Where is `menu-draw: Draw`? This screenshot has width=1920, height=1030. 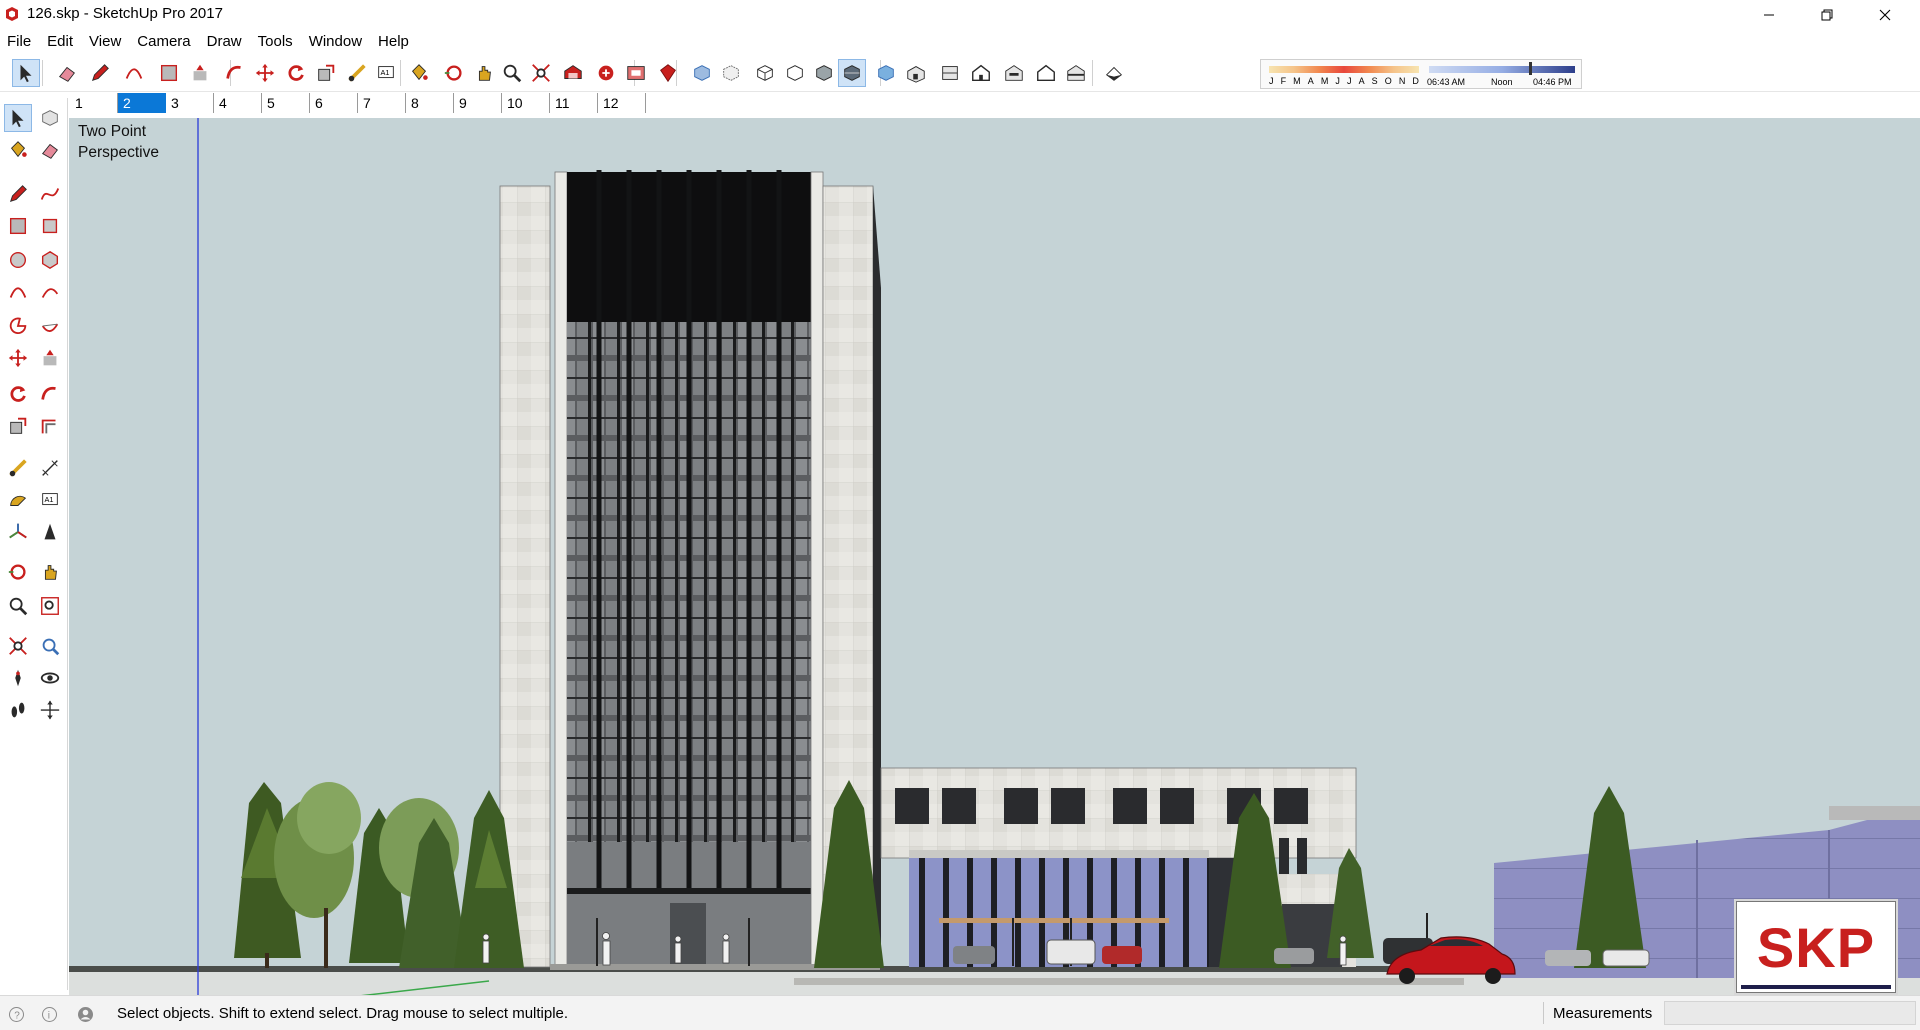 menu-draw: Draw is located at coordinates (224, 42).